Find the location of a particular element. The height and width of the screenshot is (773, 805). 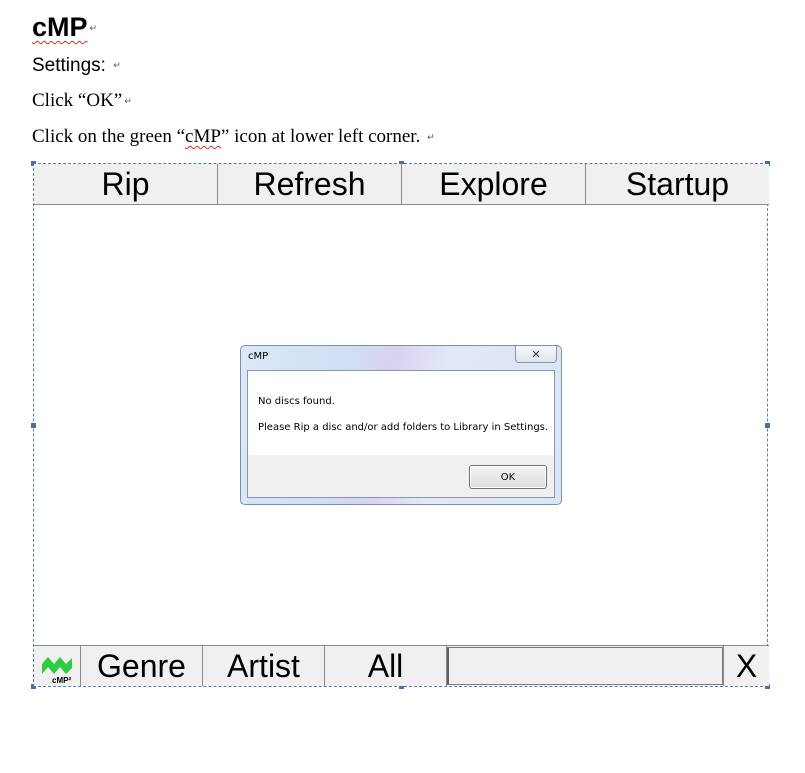

close-button: X is located at coordinates (746, 666).